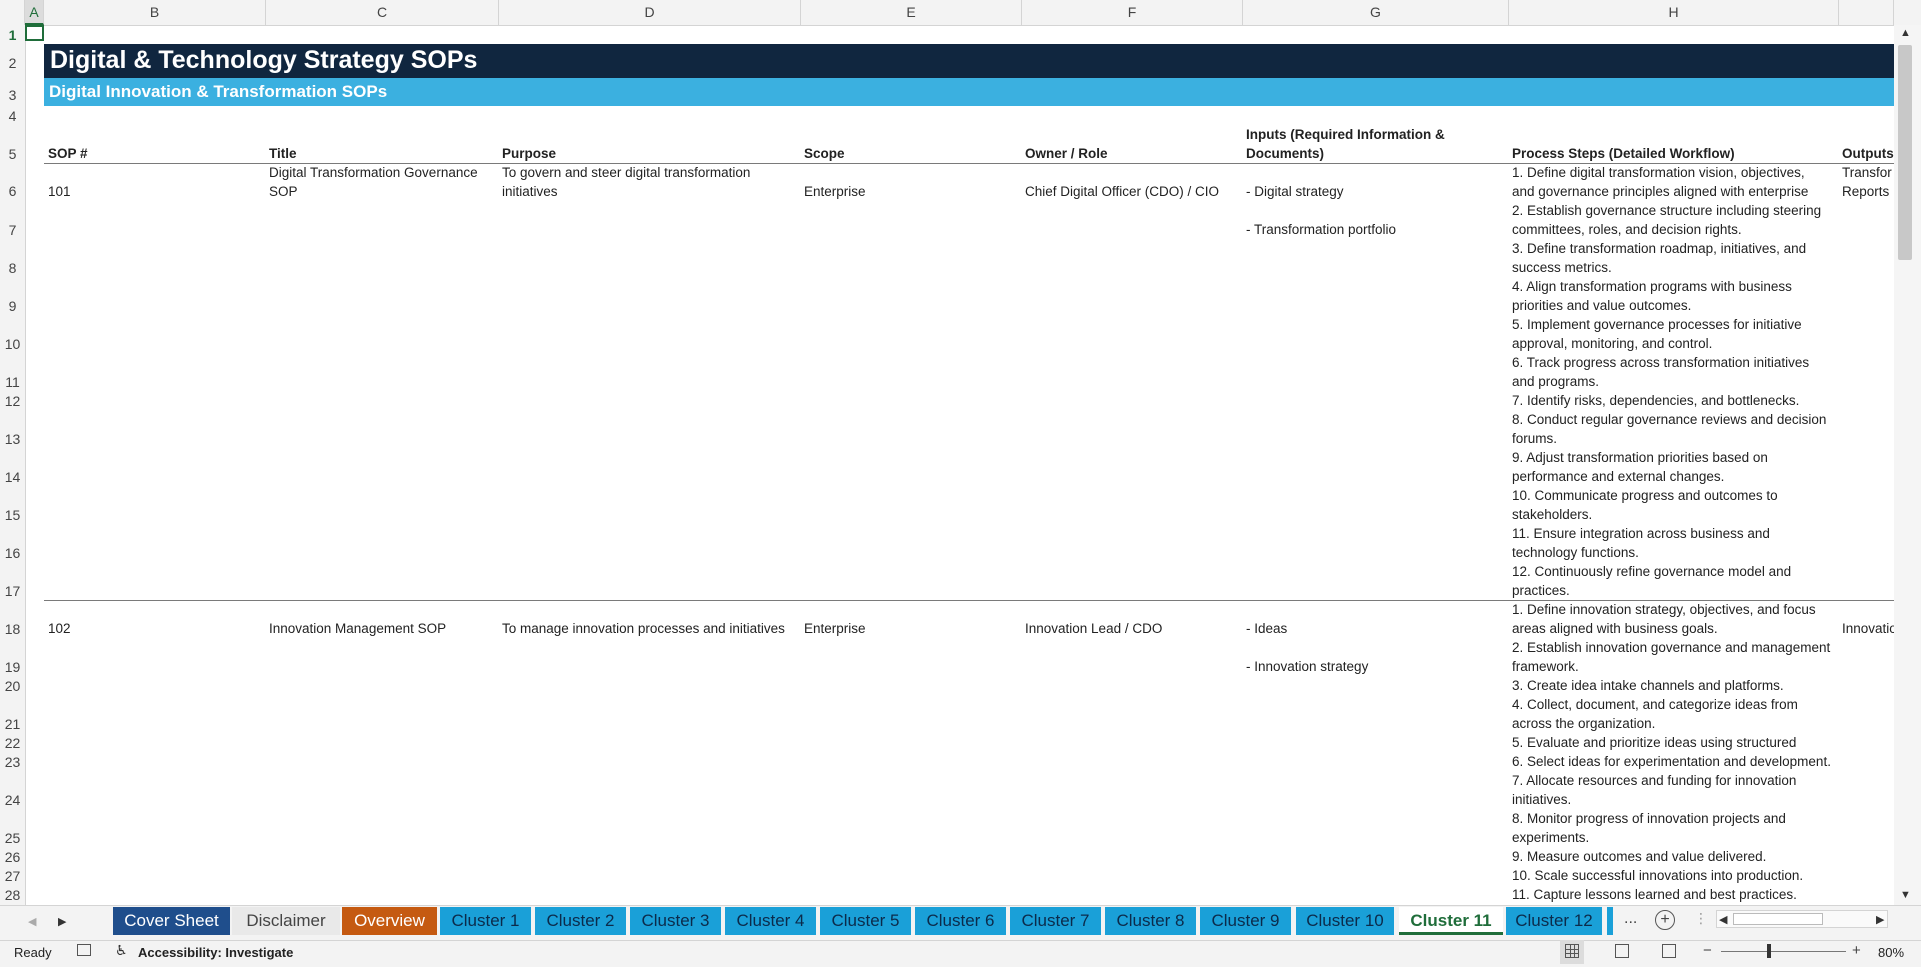 Image resolution: width=1921 pixels, height=967 pixels. Describe the element at coordinates (34, 12) in the screenshot. I see `column-header-a: A` at that location.